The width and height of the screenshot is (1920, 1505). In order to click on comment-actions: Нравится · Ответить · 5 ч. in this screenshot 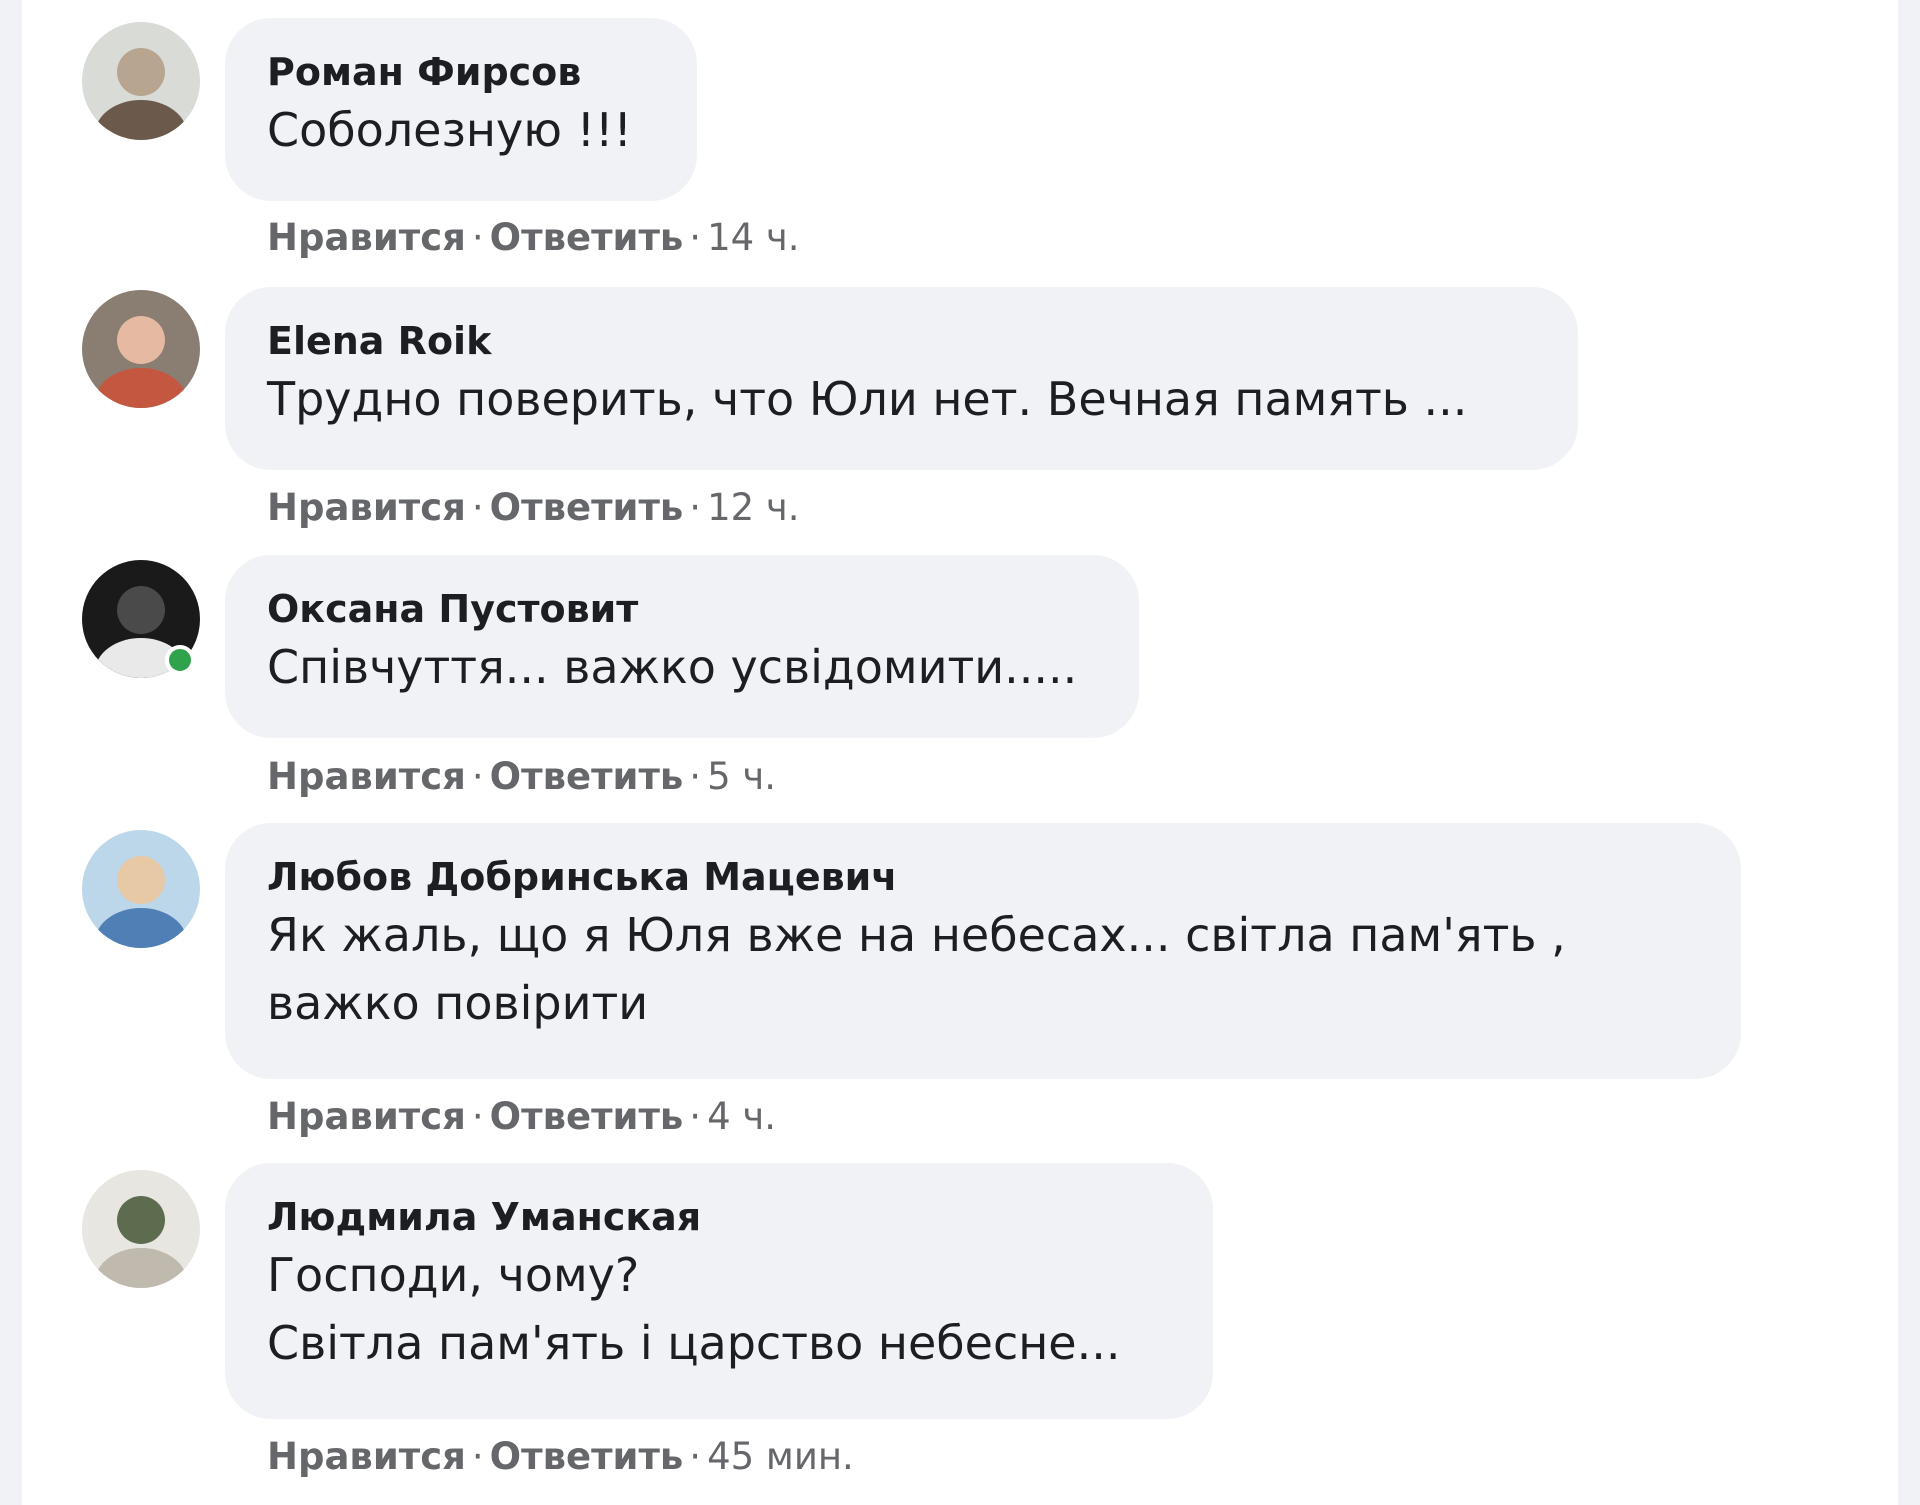, I will do `click(521, 777)`.